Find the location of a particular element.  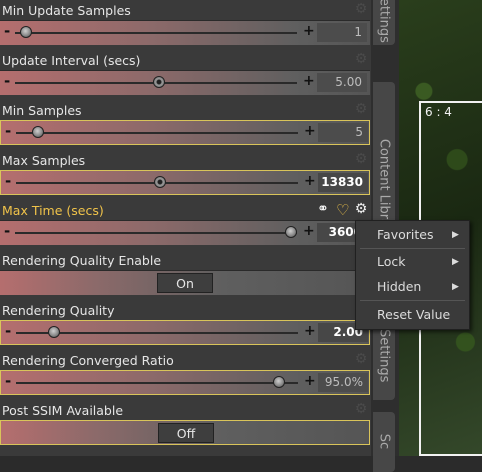

property-row: Max Time (secs) ⚭ ♡ ⚙ - +3600 is located at coordinates (185, 225).